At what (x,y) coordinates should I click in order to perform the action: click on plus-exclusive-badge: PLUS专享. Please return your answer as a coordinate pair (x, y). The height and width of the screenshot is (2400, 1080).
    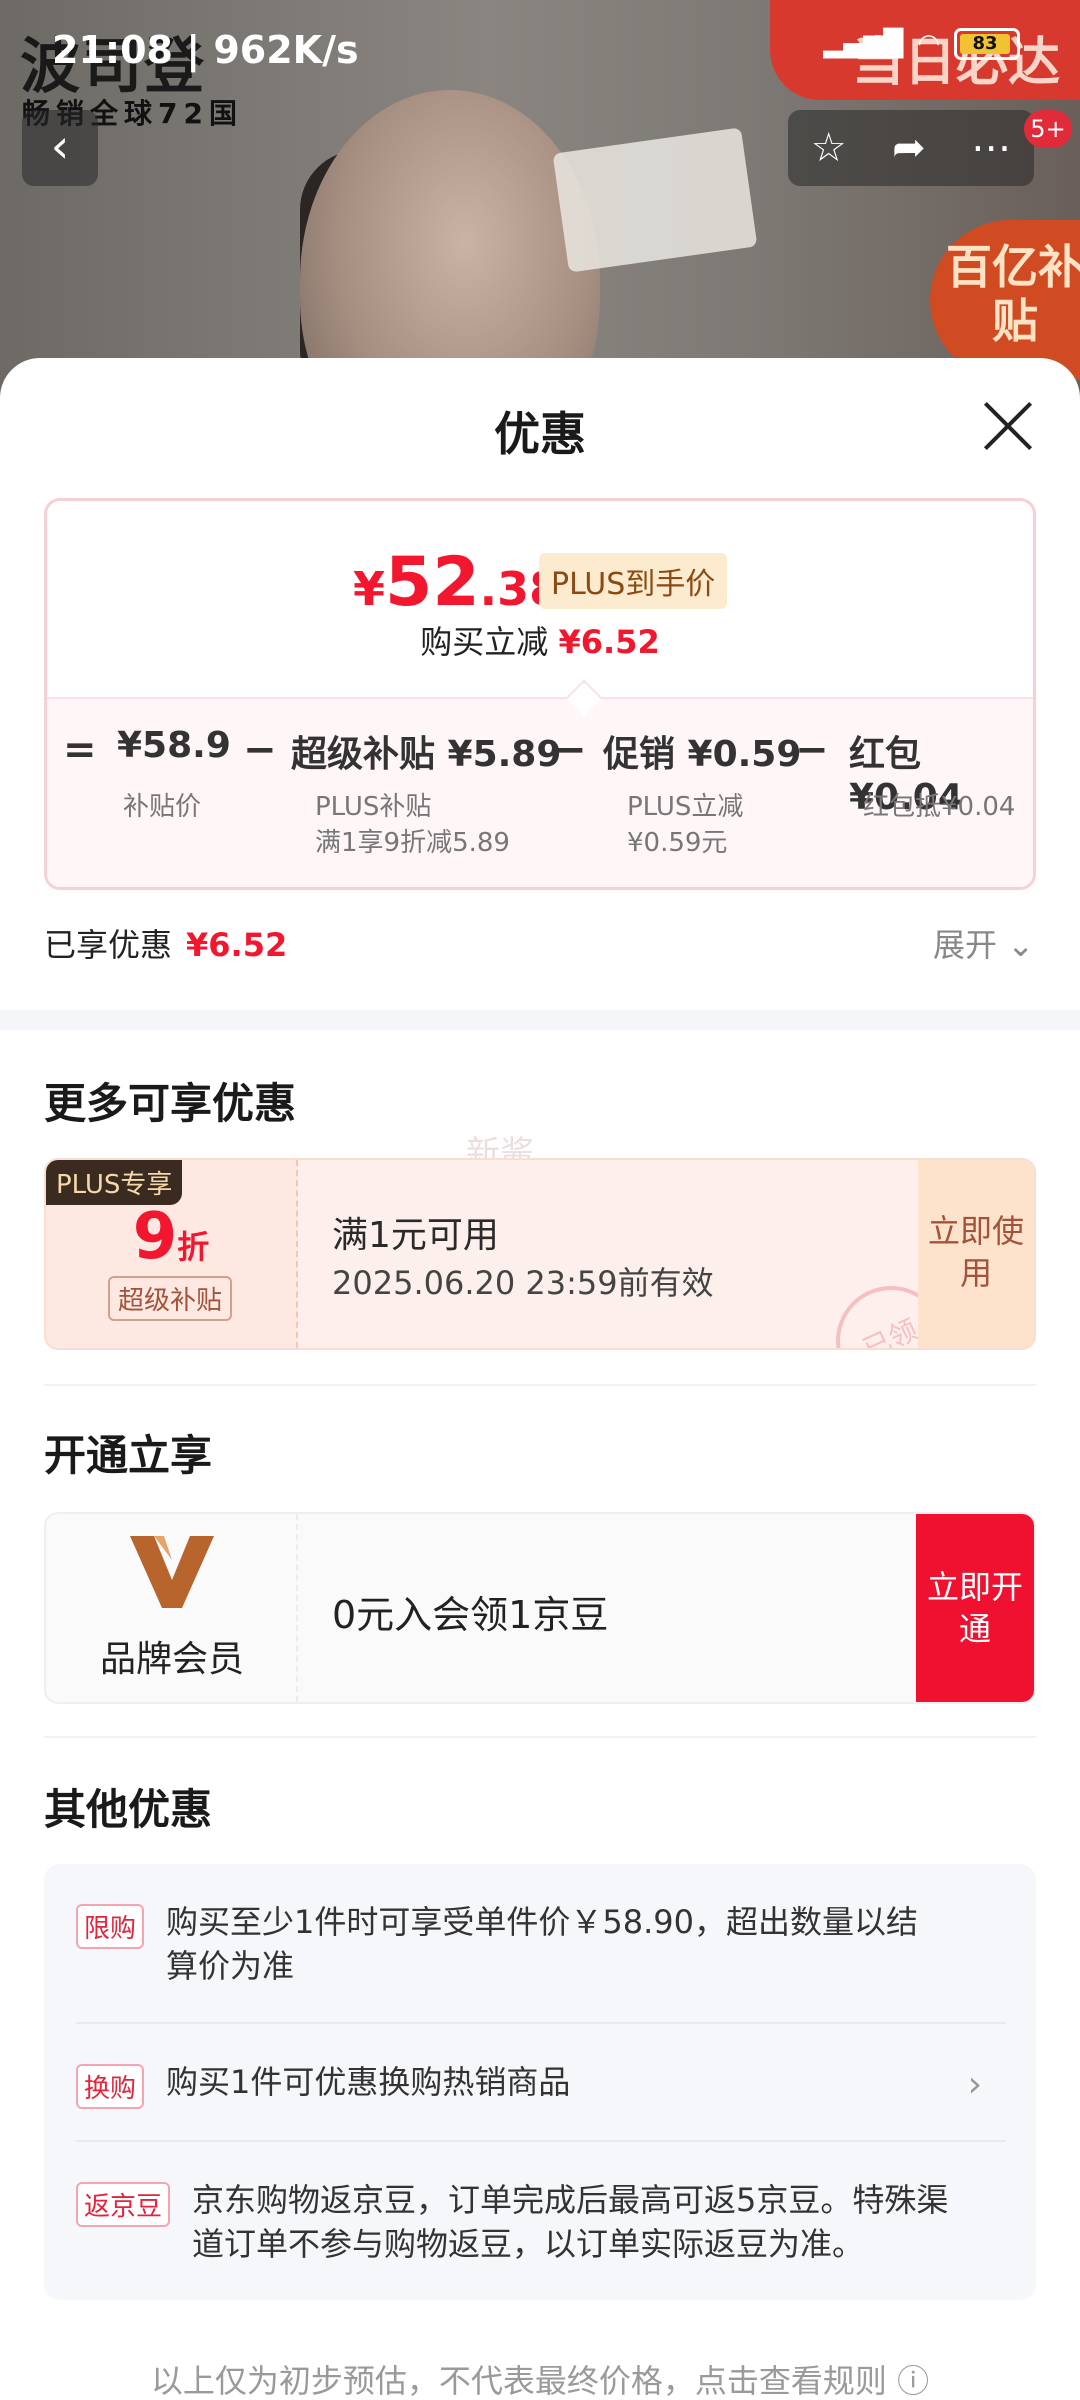
    Looking at the image, I should click on (114, 1182).